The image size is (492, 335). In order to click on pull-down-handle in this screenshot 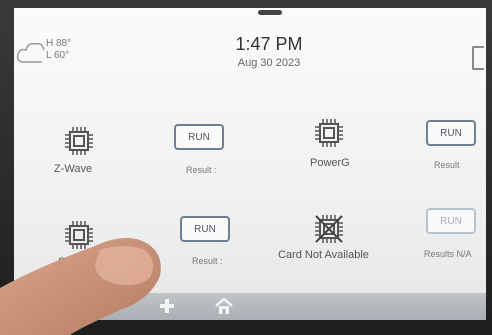, I will do `click(270, 12)`.